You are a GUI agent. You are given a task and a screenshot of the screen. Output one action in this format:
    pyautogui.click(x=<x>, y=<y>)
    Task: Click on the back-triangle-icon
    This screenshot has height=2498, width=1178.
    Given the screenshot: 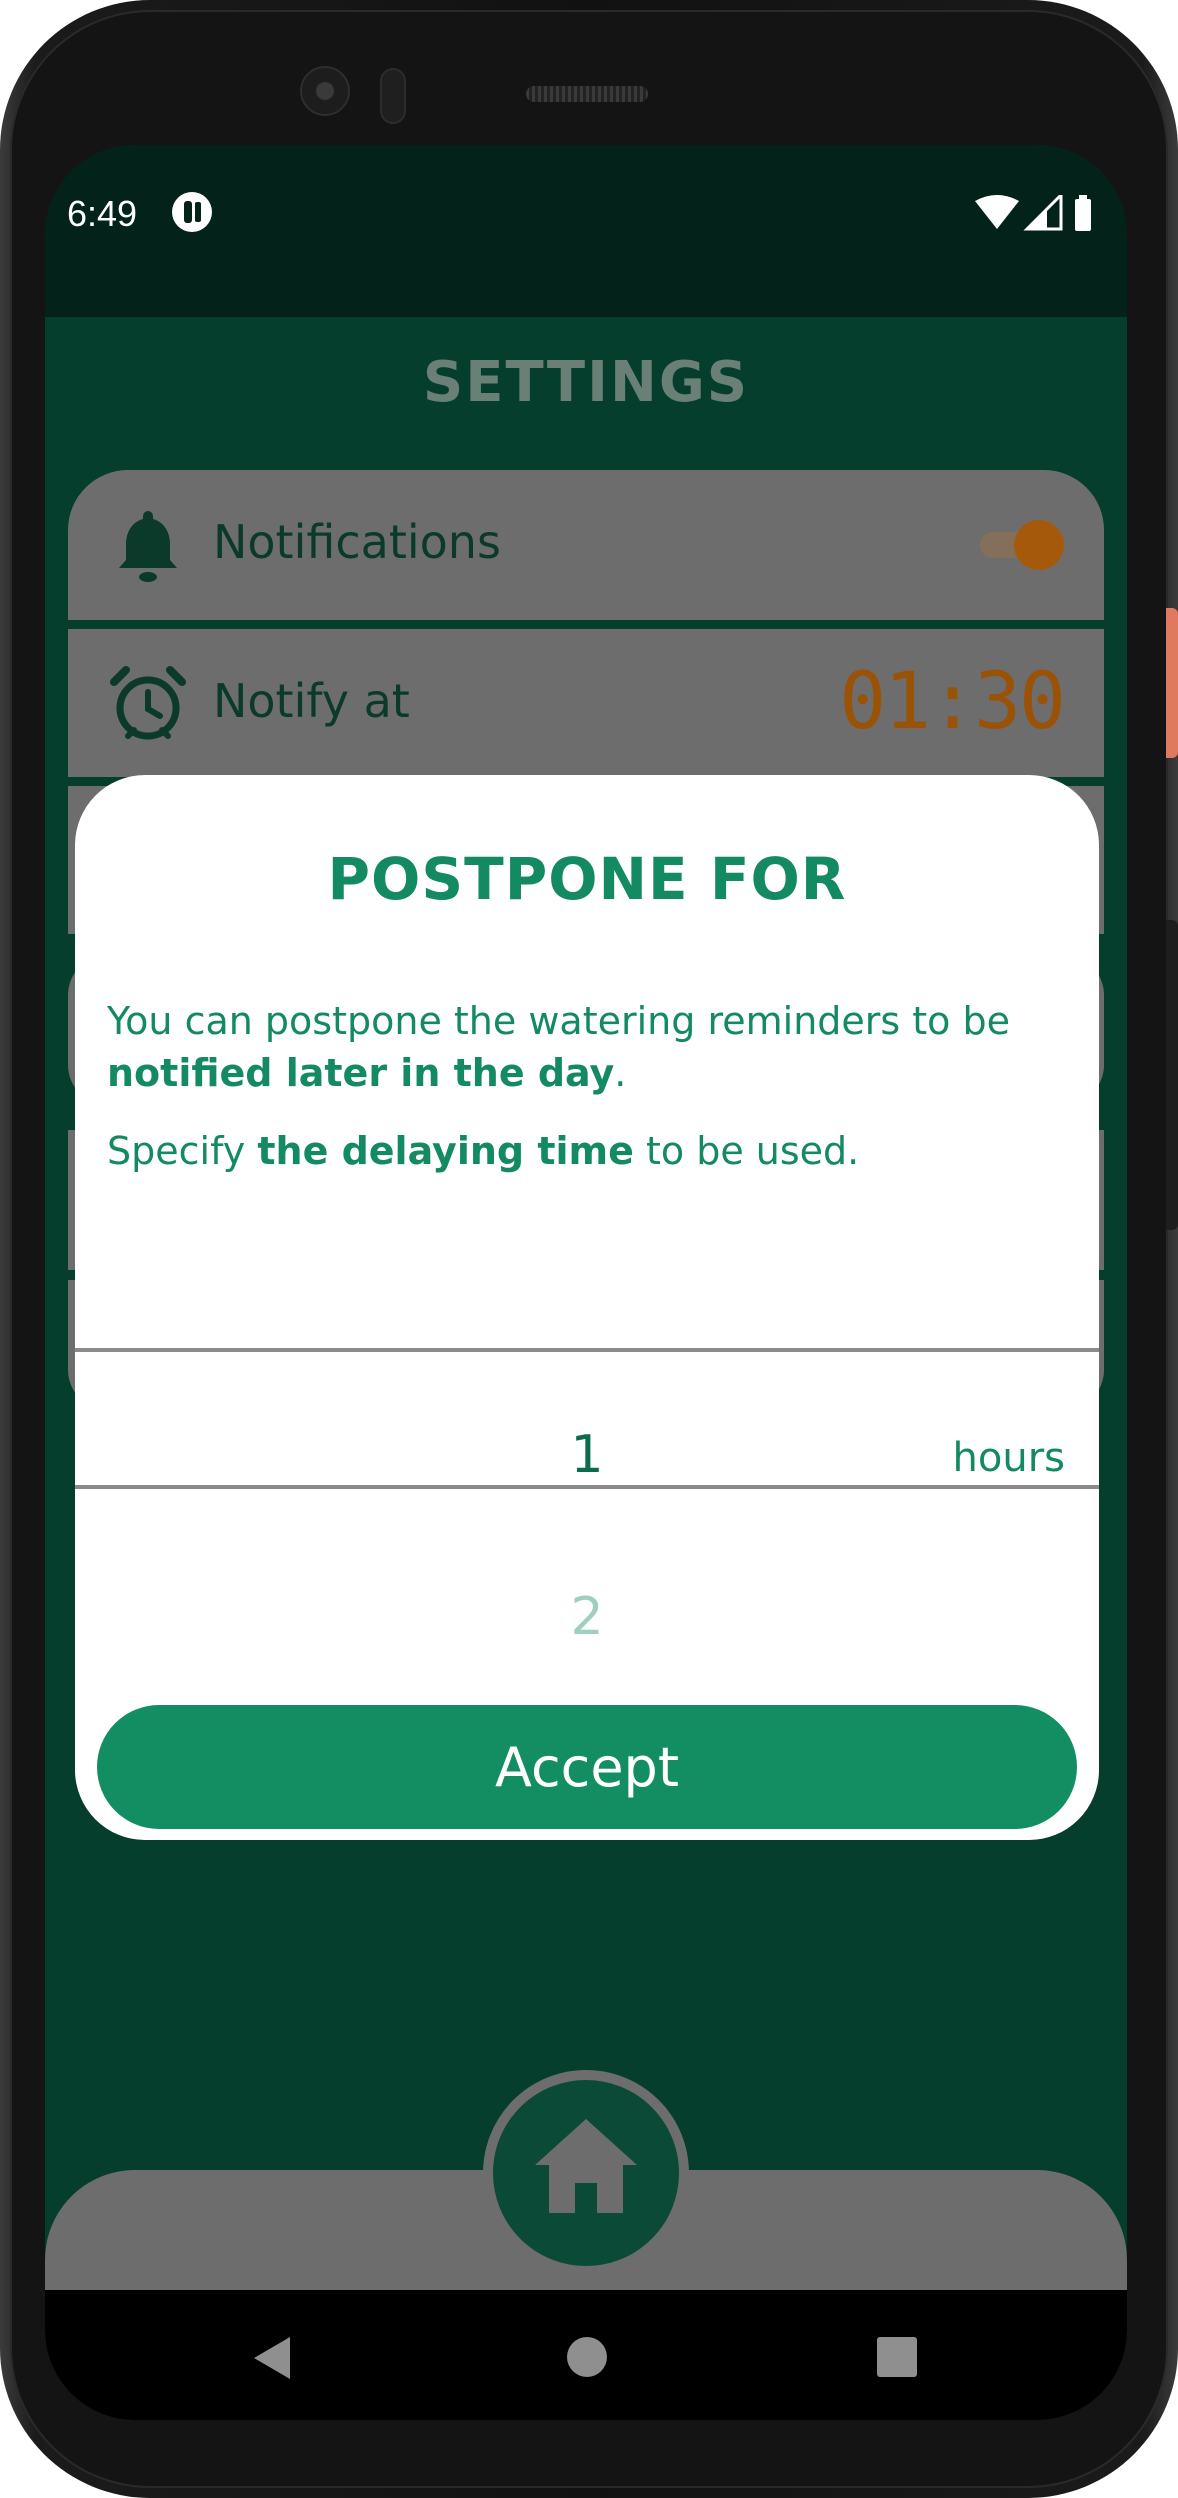 What is the action you would take?
    pyautogui.click(x=272, y=2358)
    